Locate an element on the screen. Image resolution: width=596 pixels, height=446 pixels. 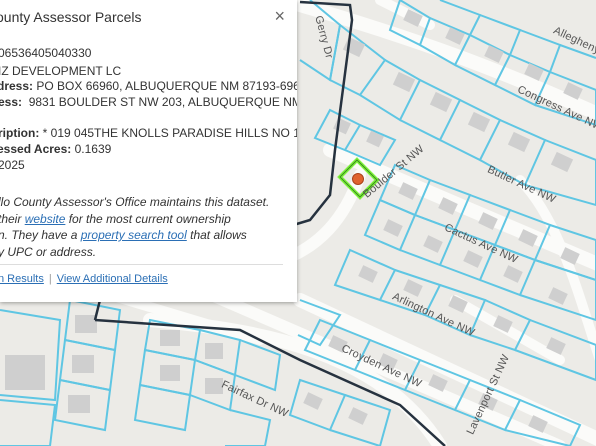
view-additional-details-link: View Additional Details is located at coordinates (112, 279).